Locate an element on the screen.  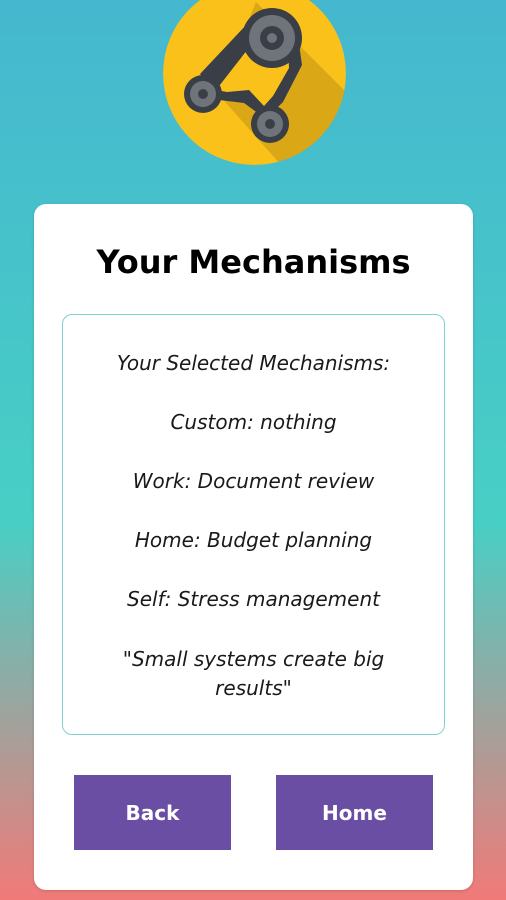
belt-drive-gears-icon is located at coordinates (254, 82).